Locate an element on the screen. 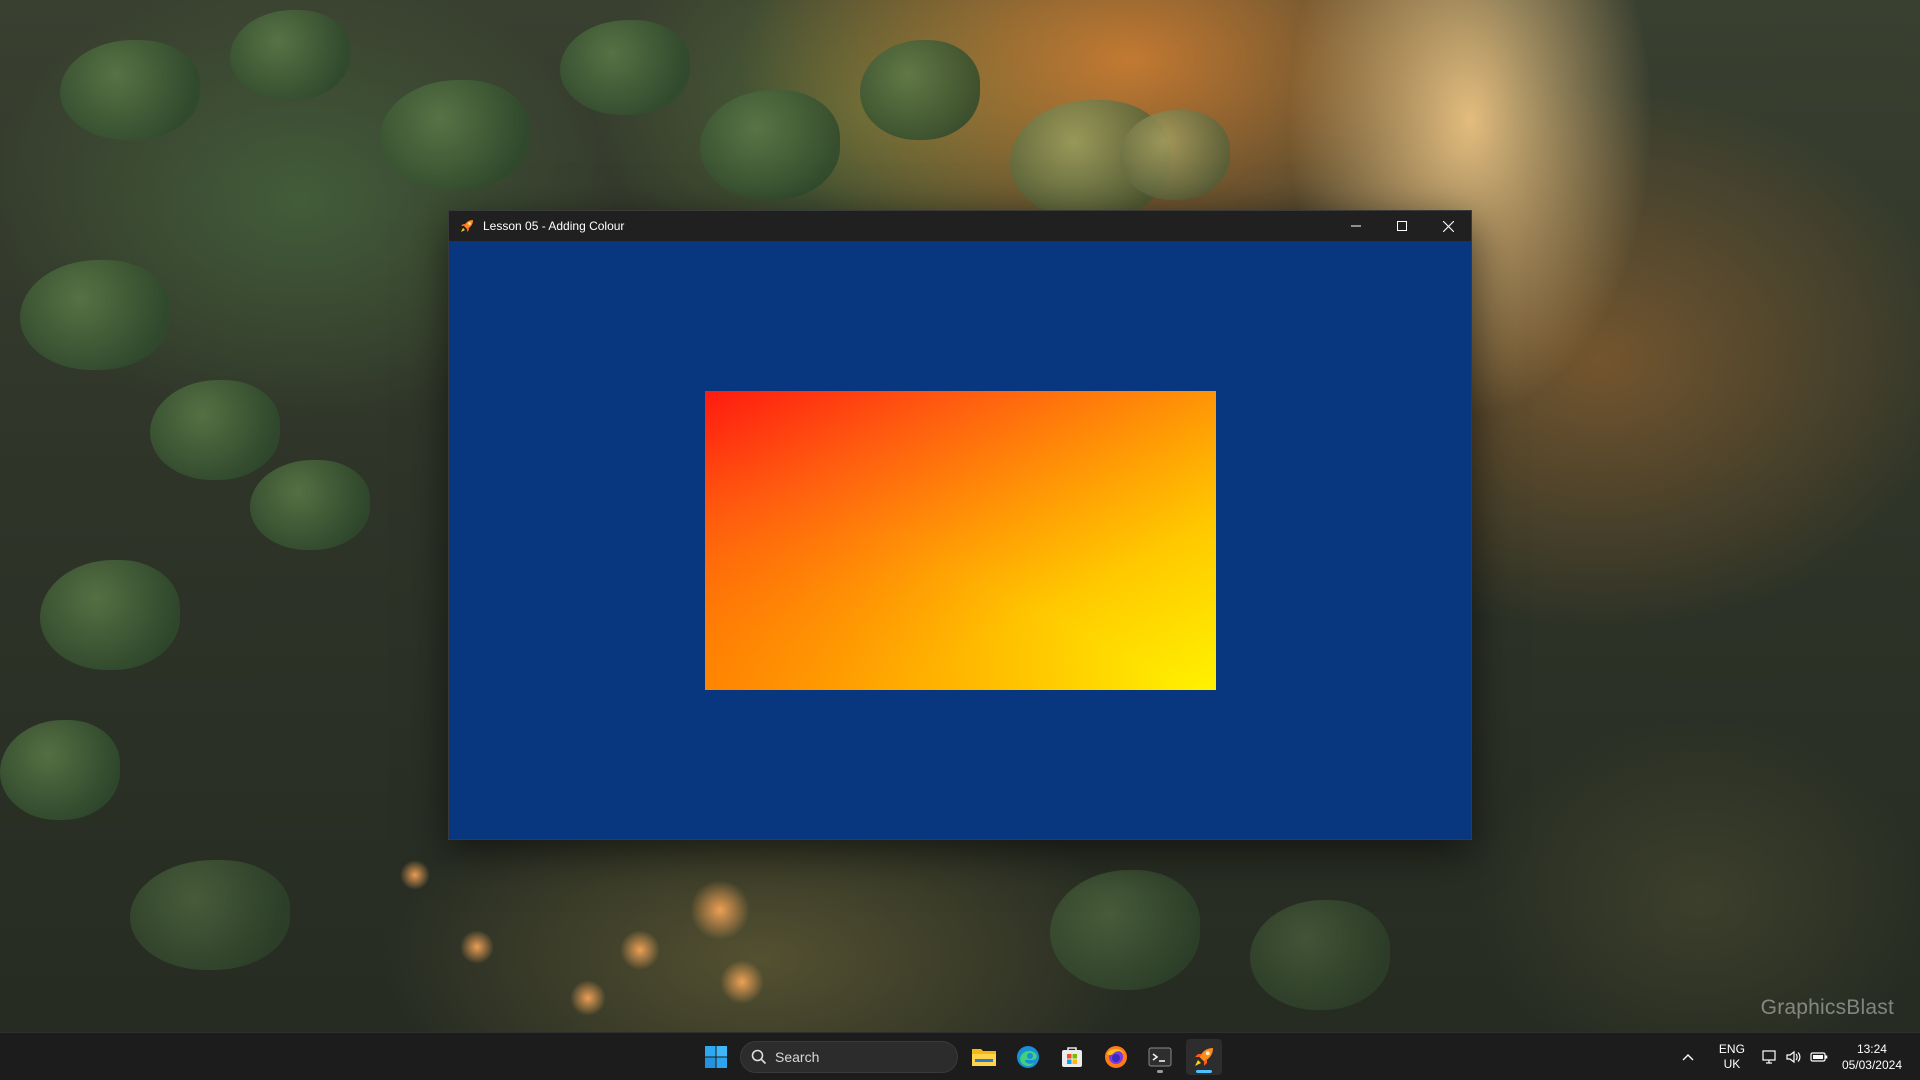 This screenshot has height=1080, width=1920. clock-date: 05/03/2024 is located at coordinates (1871, 1065).